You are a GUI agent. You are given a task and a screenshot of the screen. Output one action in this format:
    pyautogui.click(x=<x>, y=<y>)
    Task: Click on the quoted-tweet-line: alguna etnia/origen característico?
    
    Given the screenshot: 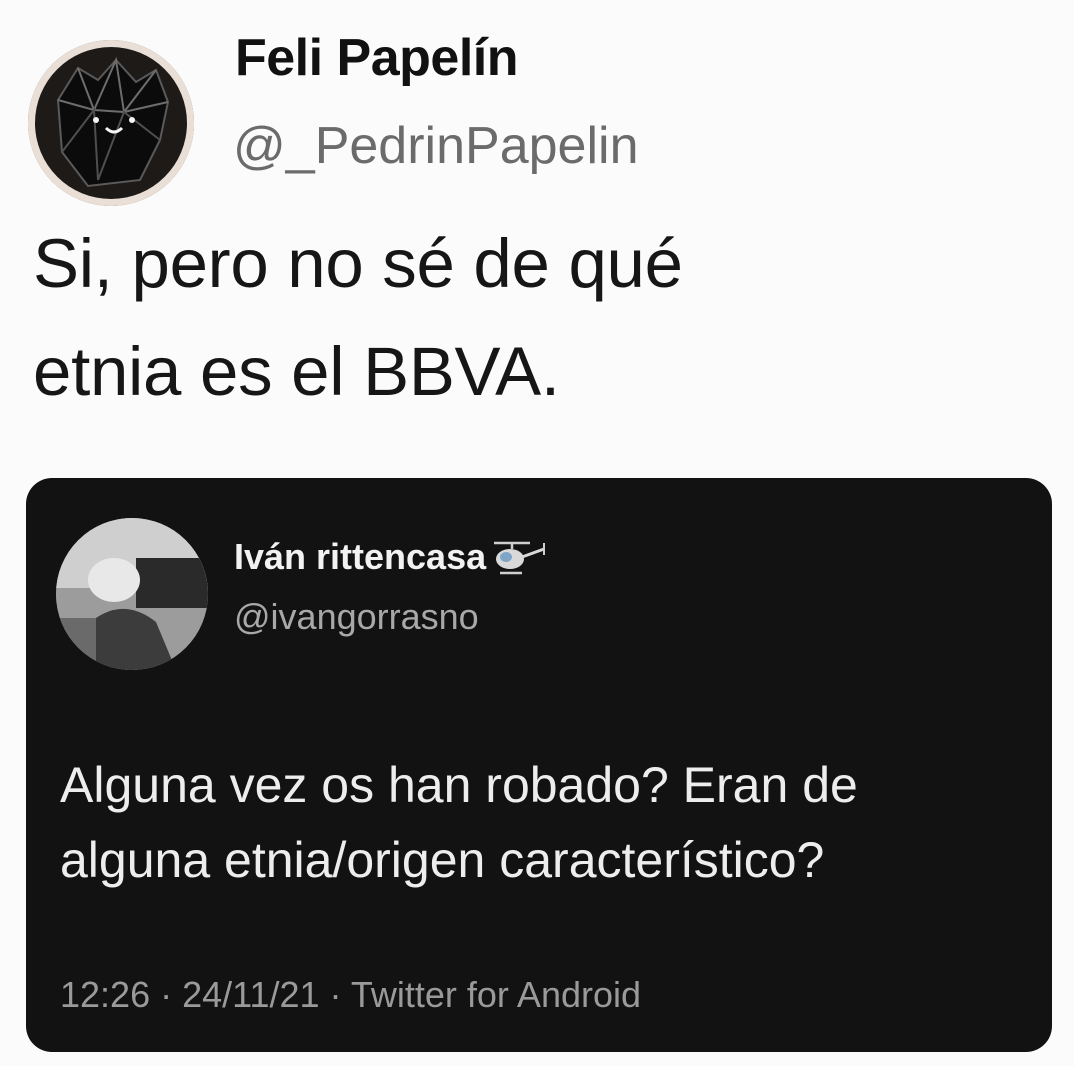 What is the action you would take?
    pyautogui.click(x=442, y=860)
    